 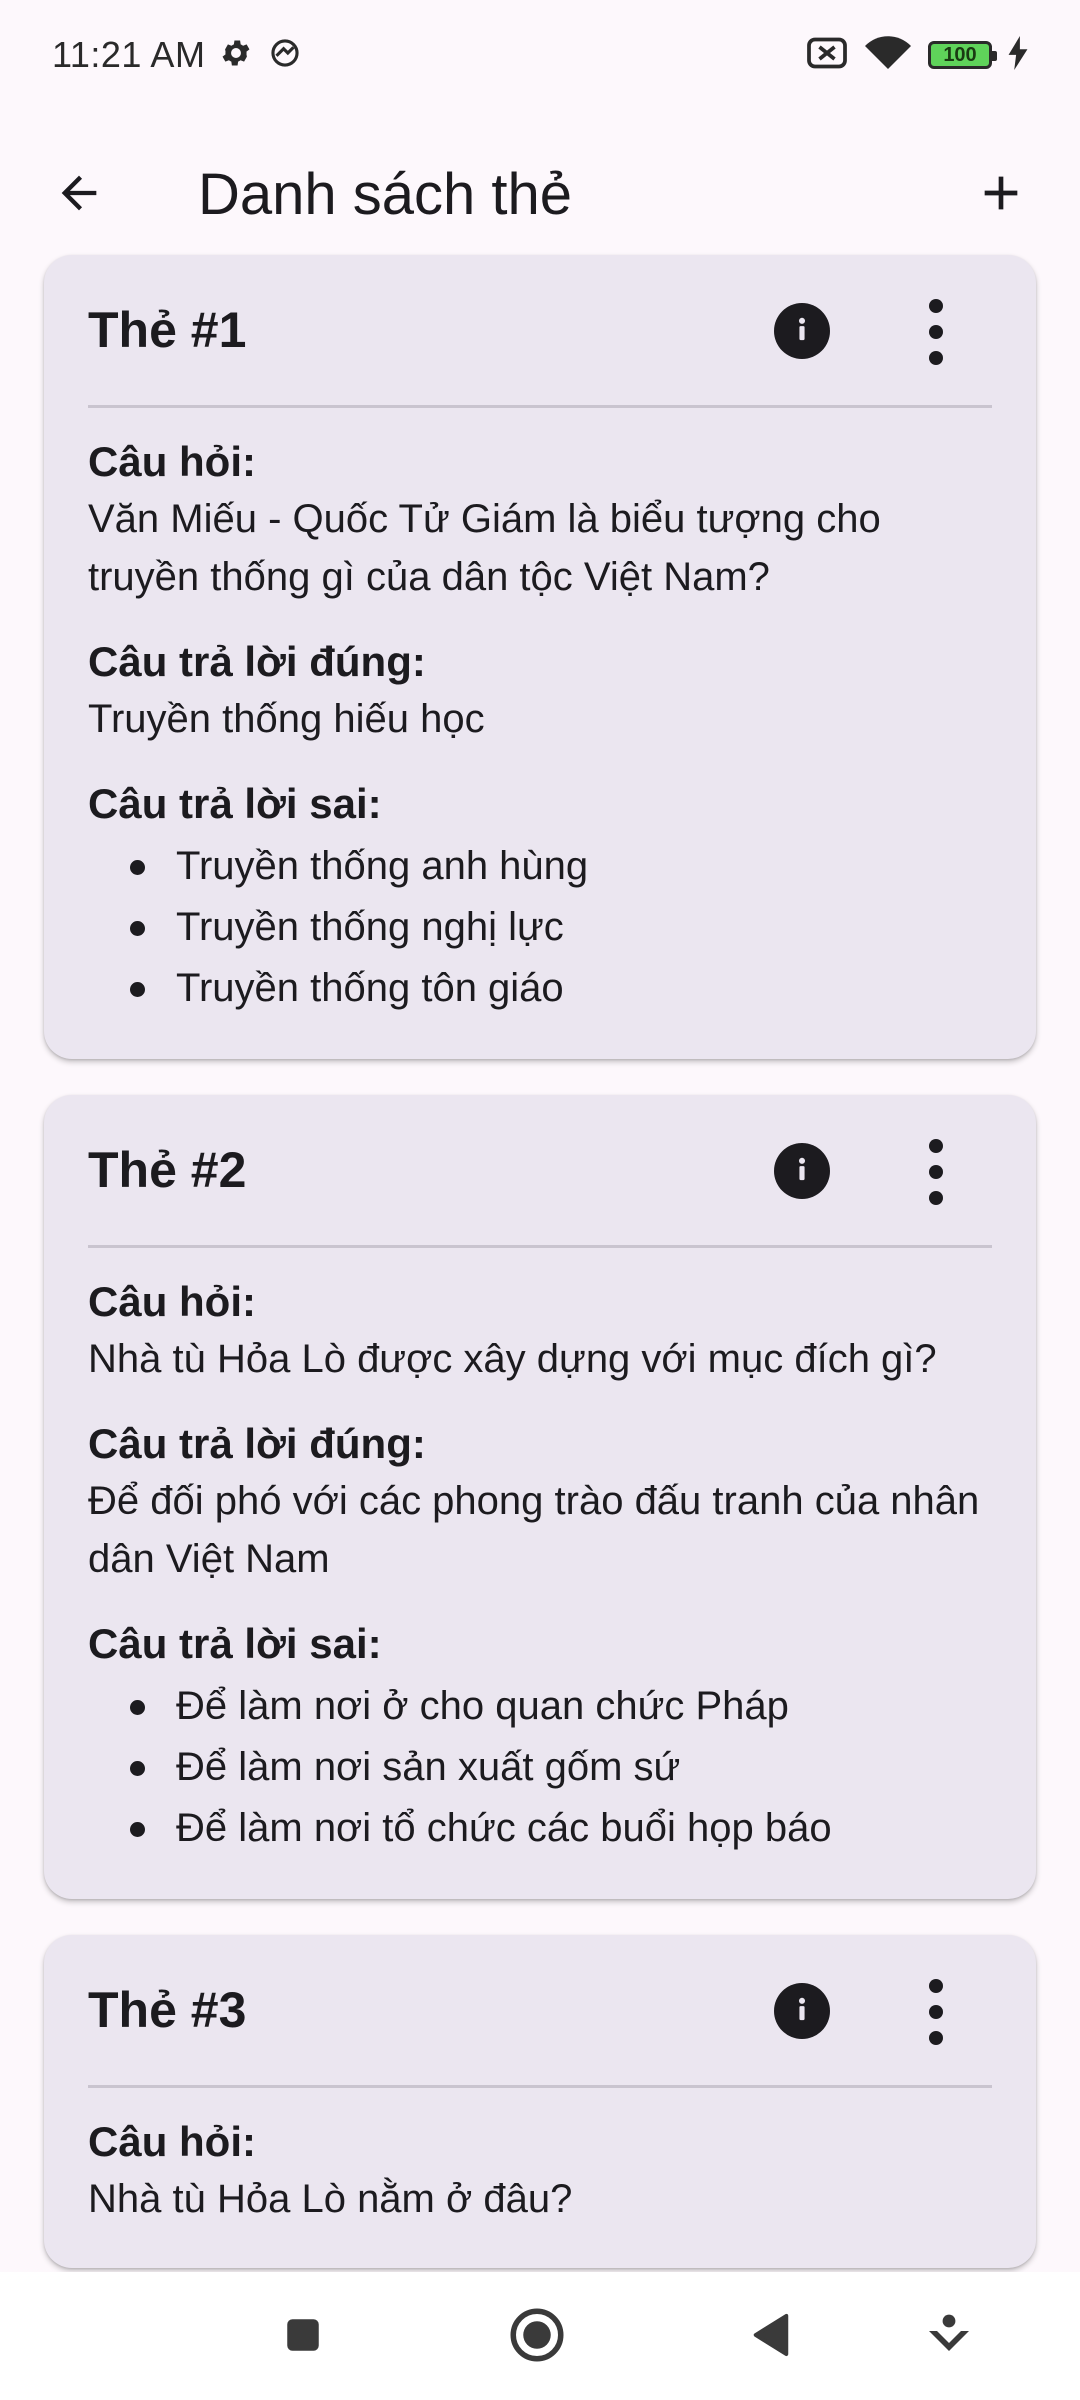 I want to click on card-header: Thẻ #1, so click(x=540, y=330).